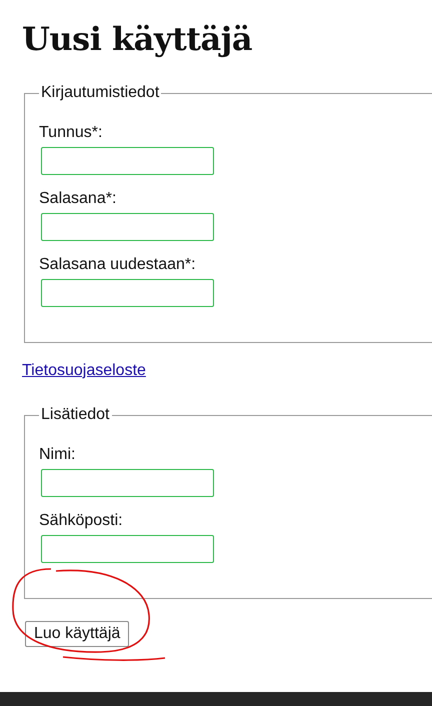 The width and height of the screenshot is (432, 706). I want to click on field-label: Nimi:, so click(57, 455).